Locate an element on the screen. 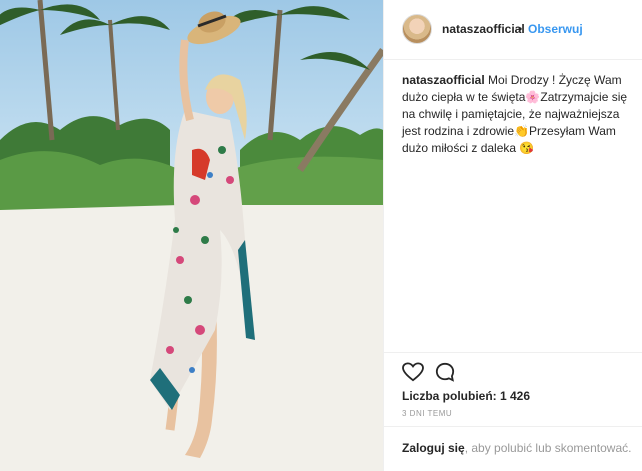 The image size is (642, 471). heart-icon is located at coordinates (413, 372).